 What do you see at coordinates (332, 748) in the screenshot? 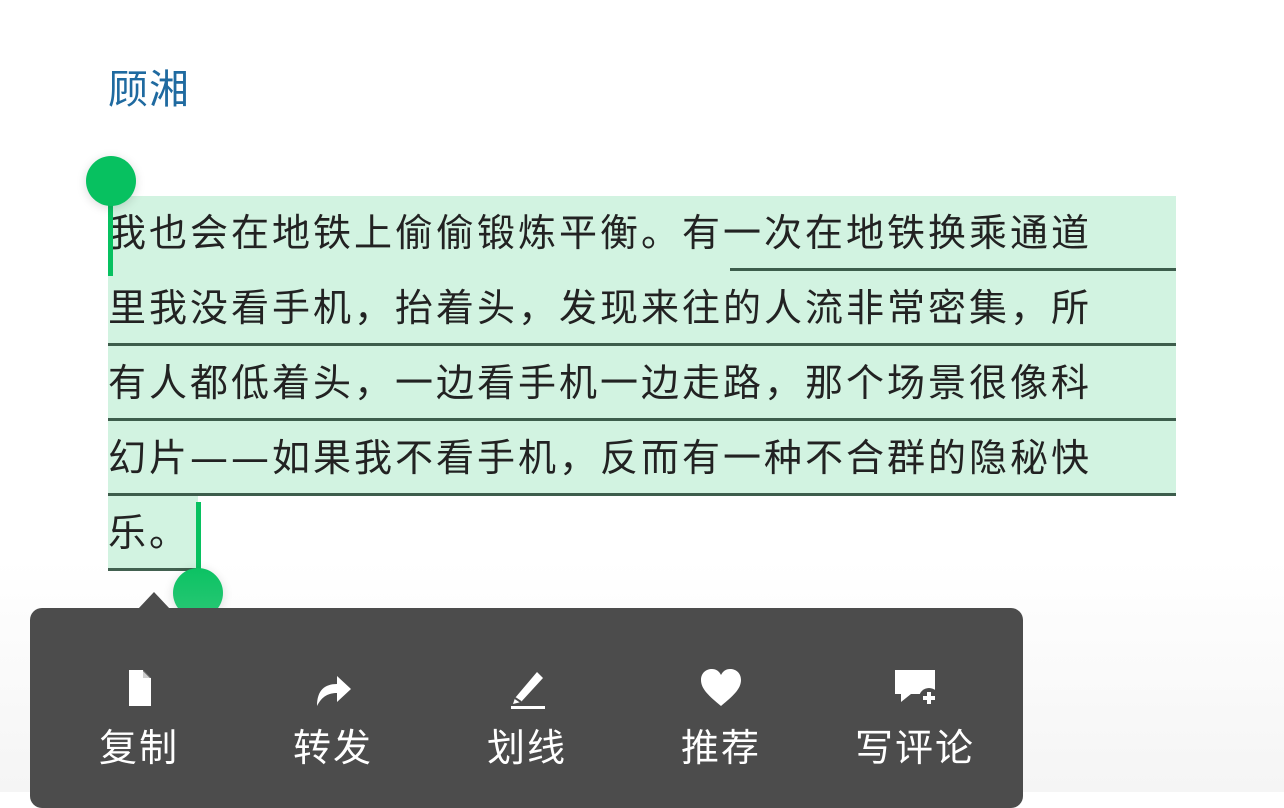
I see `forward-label: 转发` at bounding box center [332, 748].